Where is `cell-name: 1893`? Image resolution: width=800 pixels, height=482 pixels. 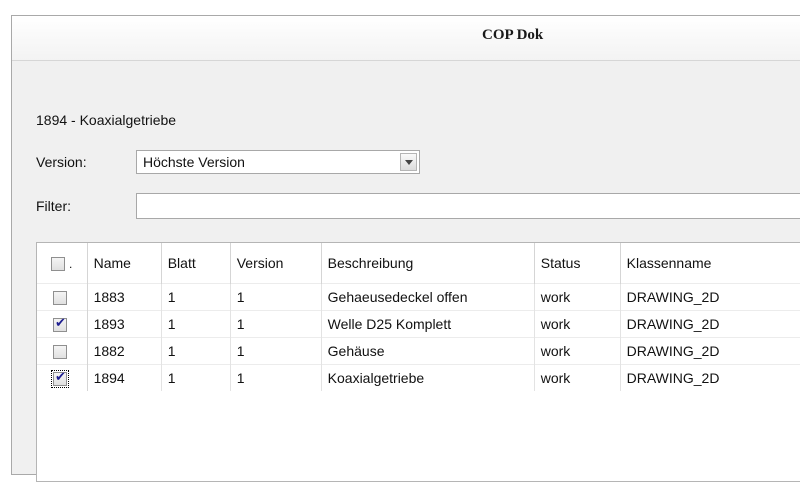
cell-name: 1893 is located at coordinates (124, 324).